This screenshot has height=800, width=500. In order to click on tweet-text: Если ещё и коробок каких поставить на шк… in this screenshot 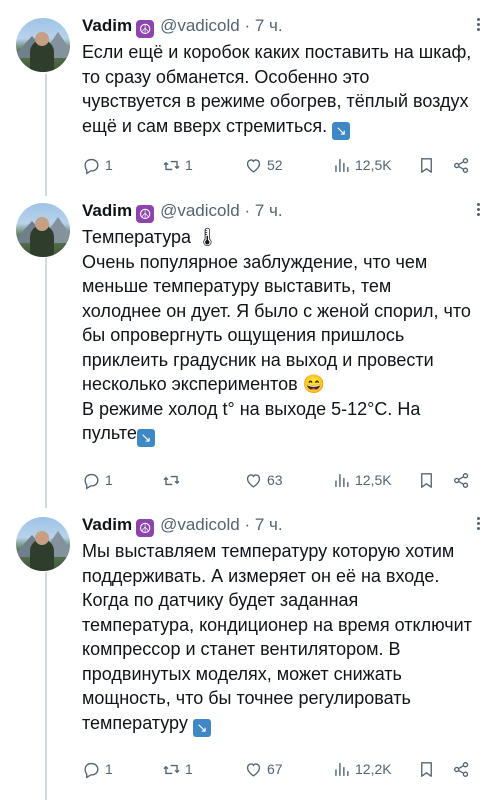, I will do `click(277, 90)`.